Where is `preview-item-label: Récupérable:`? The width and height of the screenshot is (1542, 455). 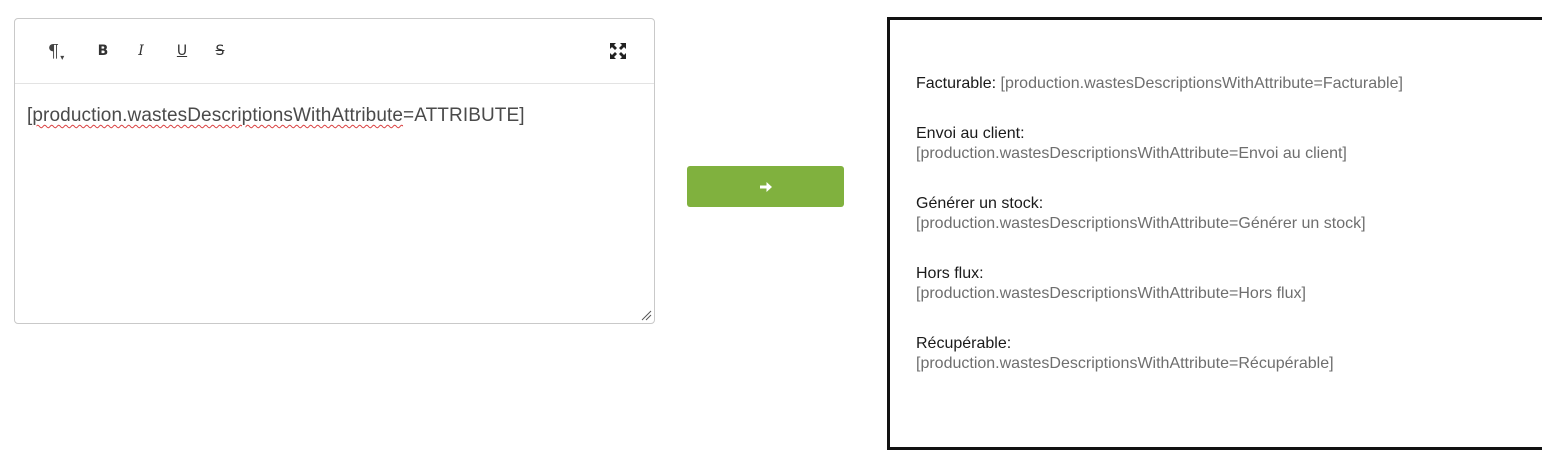
preview-item-label: Récupérable: is located at coordinates (964, 343).